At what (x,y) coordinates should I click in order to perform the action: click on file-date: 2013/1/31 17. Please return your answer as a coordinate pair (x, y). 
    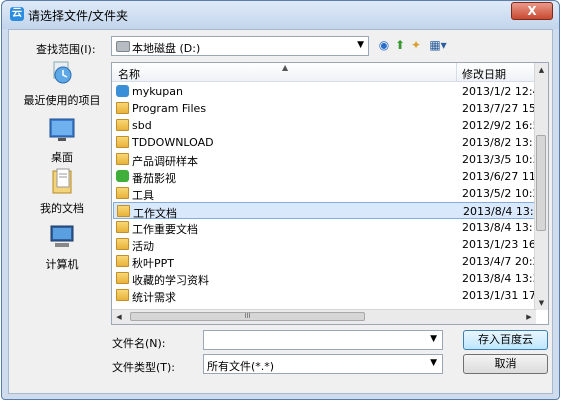
    Looking at the image, I should click on (499, 295).